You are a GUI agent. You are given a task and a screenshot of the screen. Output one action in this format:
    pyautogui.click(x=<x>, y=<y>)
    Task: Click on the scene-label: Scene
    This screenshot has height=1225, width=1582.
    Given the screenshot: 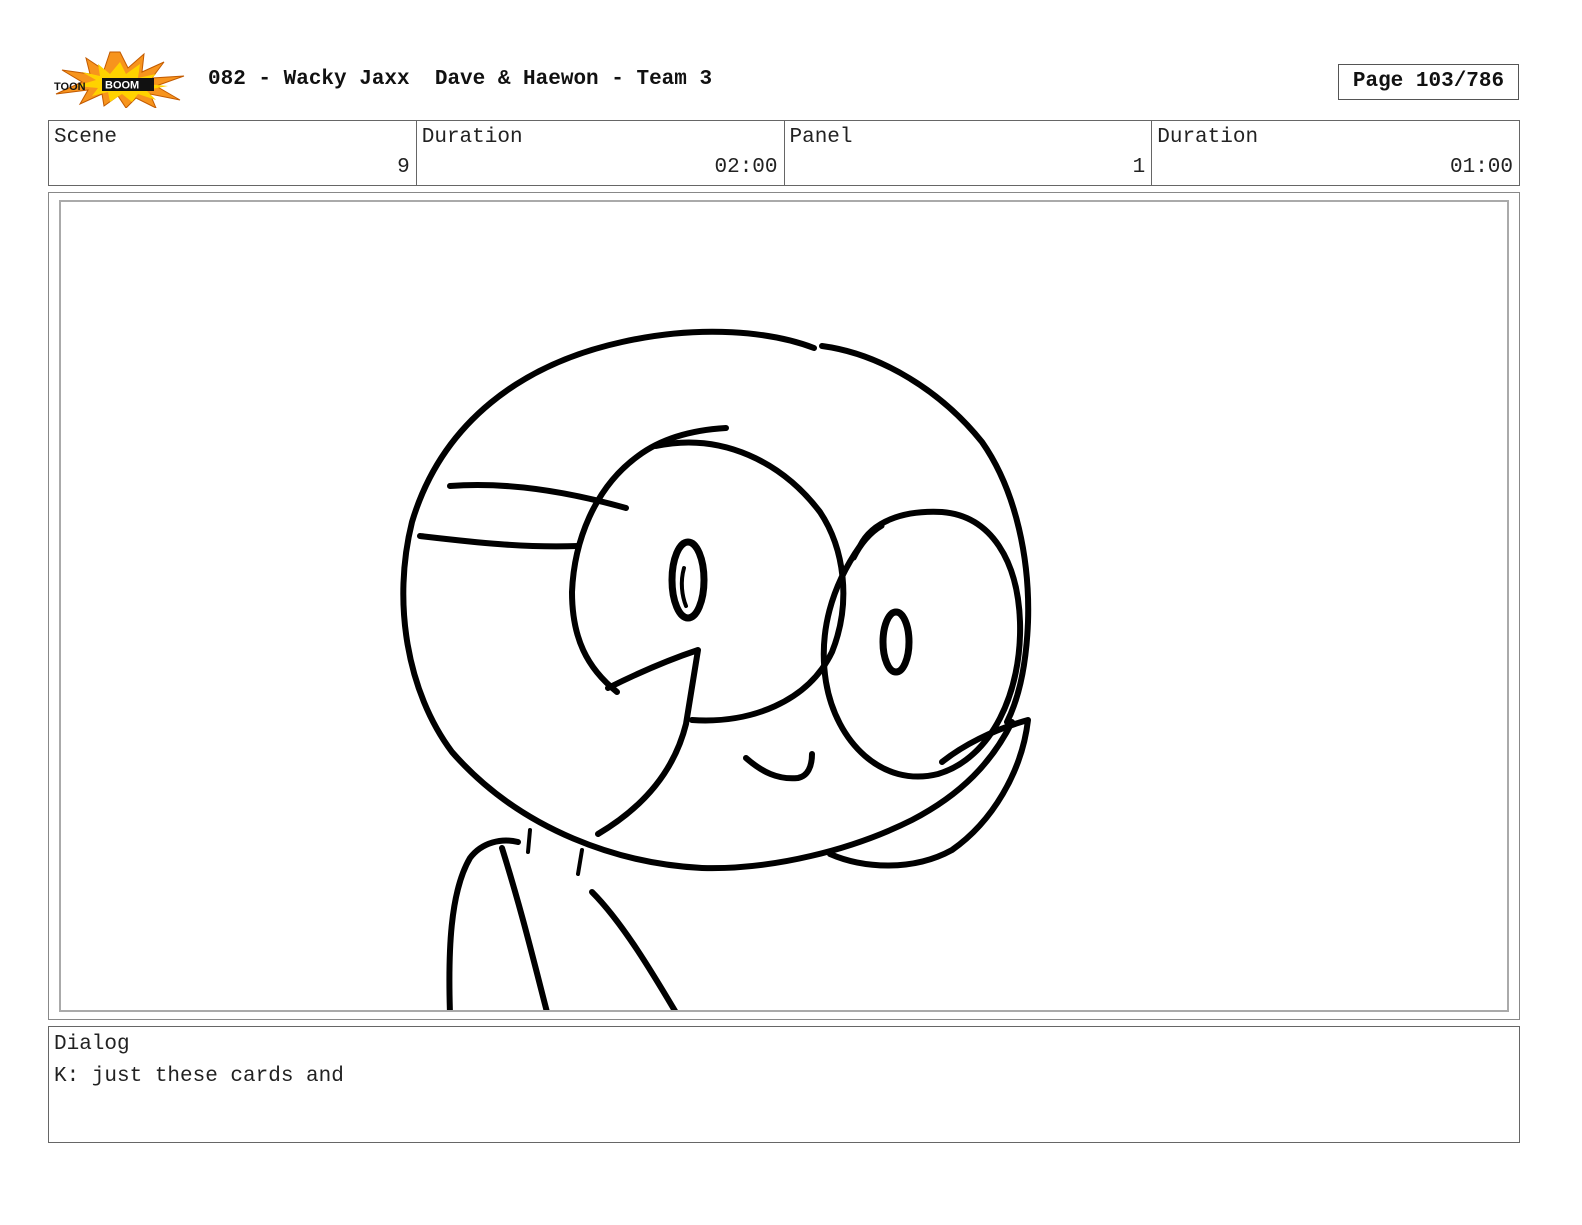 What is the action you would take?
    pyautogui.click(x=86, y=137)
    